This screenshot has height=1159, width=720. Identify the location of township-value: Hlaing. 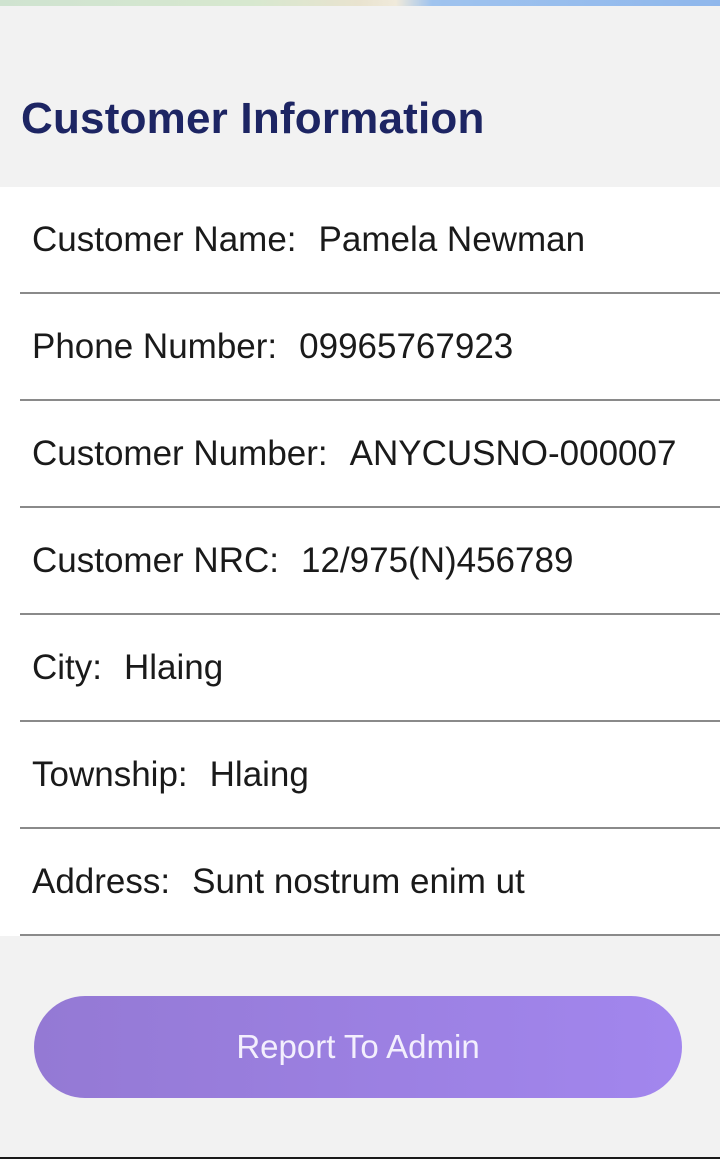
(259, 774).